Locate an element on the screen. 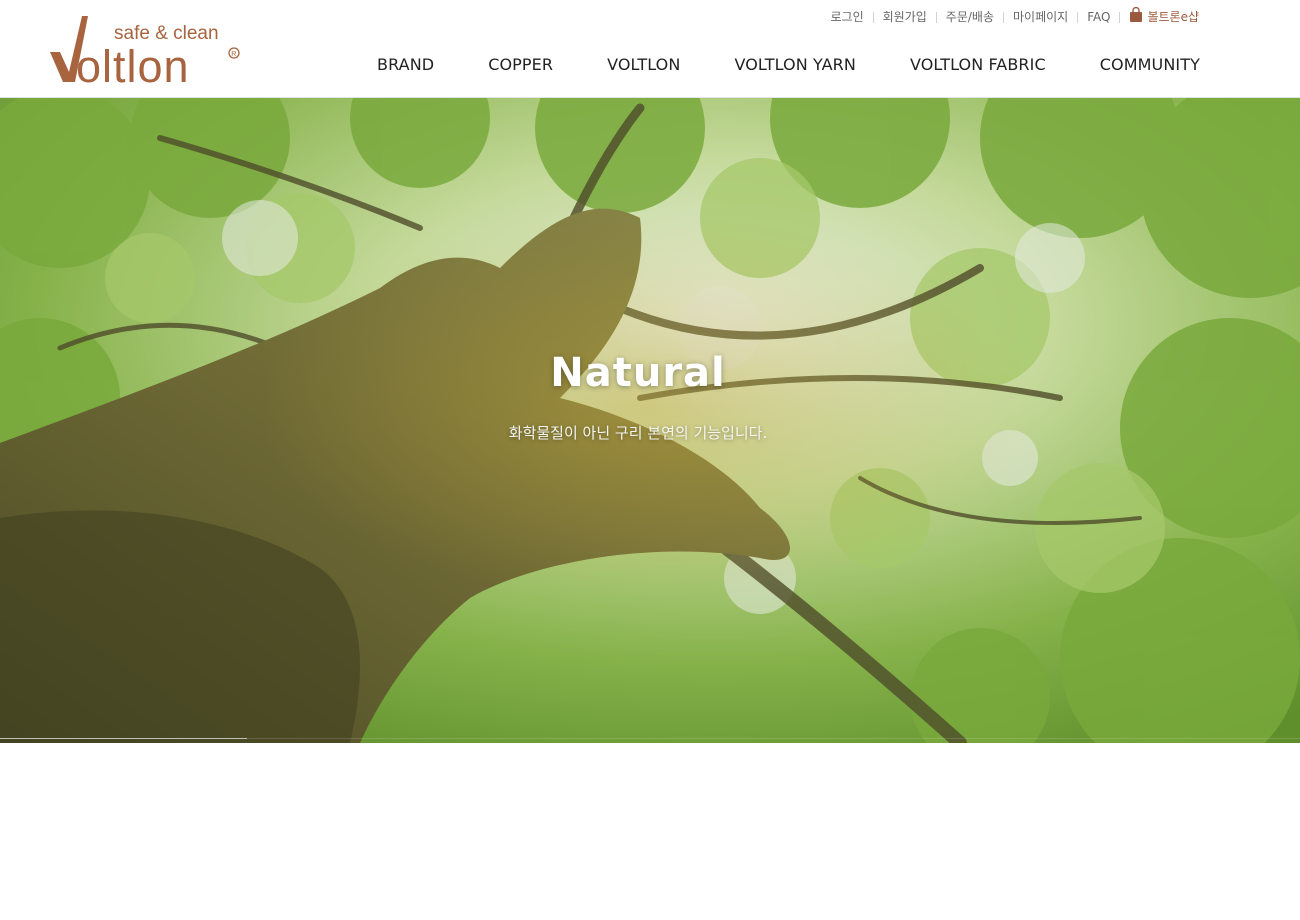 Image resolution: width=1300 pixels, height=920 pixels. eshop-link: 볼트론e샵 is located at coordinates (1164, 16).